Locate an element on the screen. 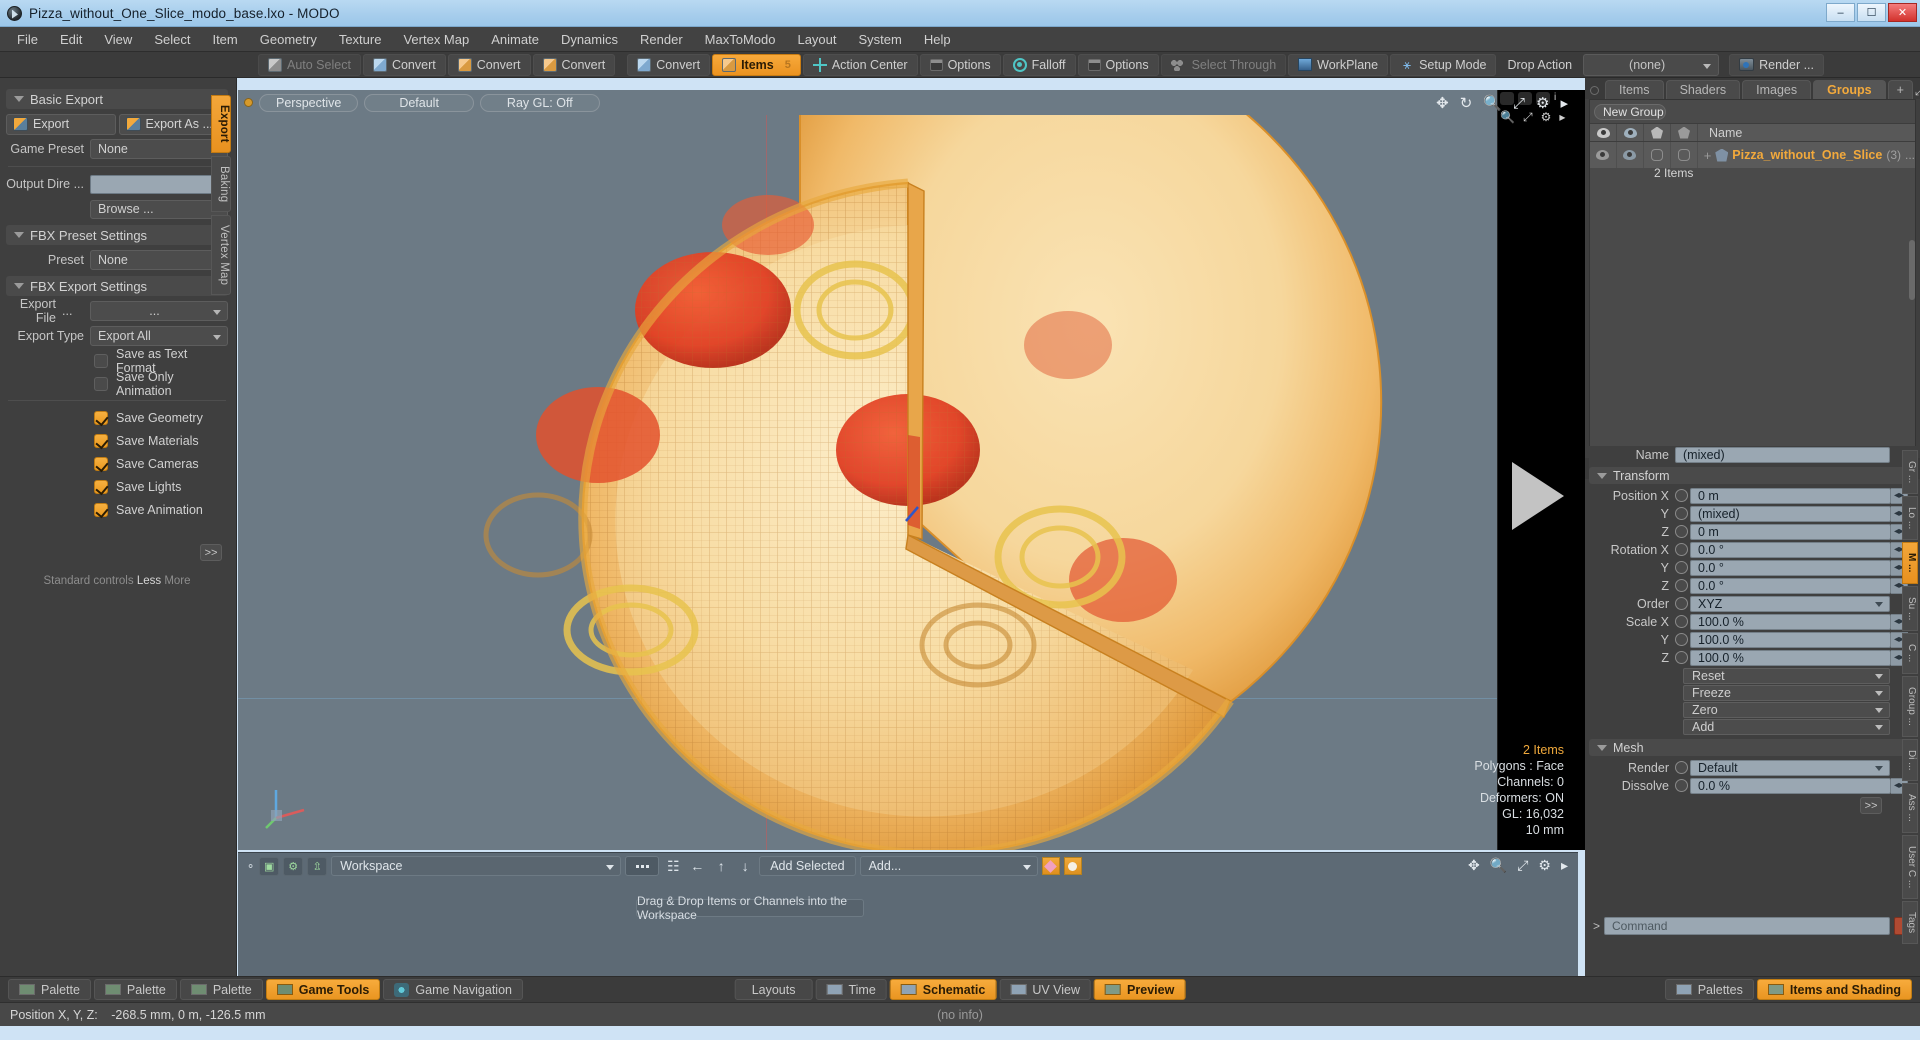 This screenshot has height=1040, width=1920. move-icon: ✥ is located at coordinates (1442, 103).